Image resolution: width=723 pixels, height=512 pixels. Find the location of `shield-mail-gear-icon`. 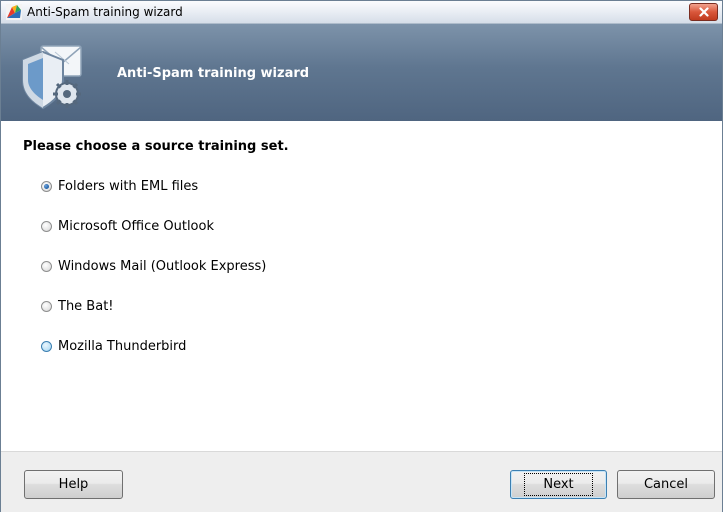

shield-mail-gear-icon is located at coordinates (52, 77).